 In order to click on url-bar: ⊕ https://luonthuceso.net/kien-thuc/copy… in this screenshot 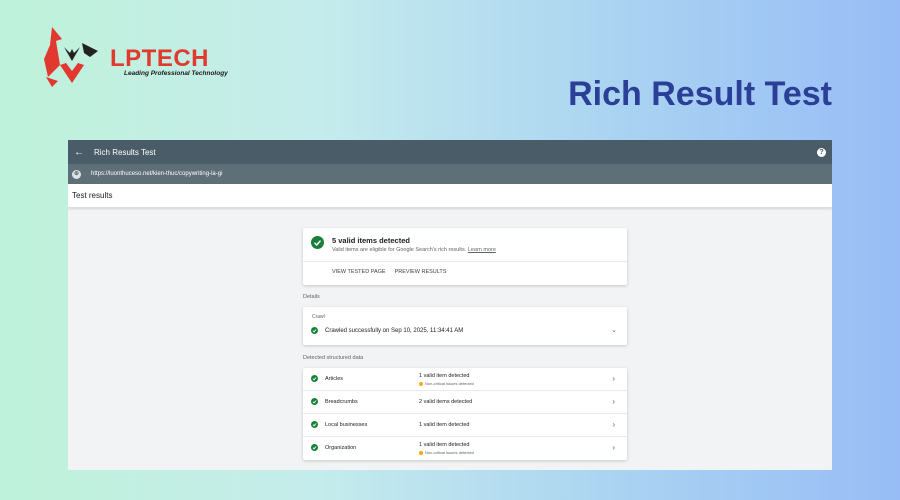, I will do `click(450, 174)`.